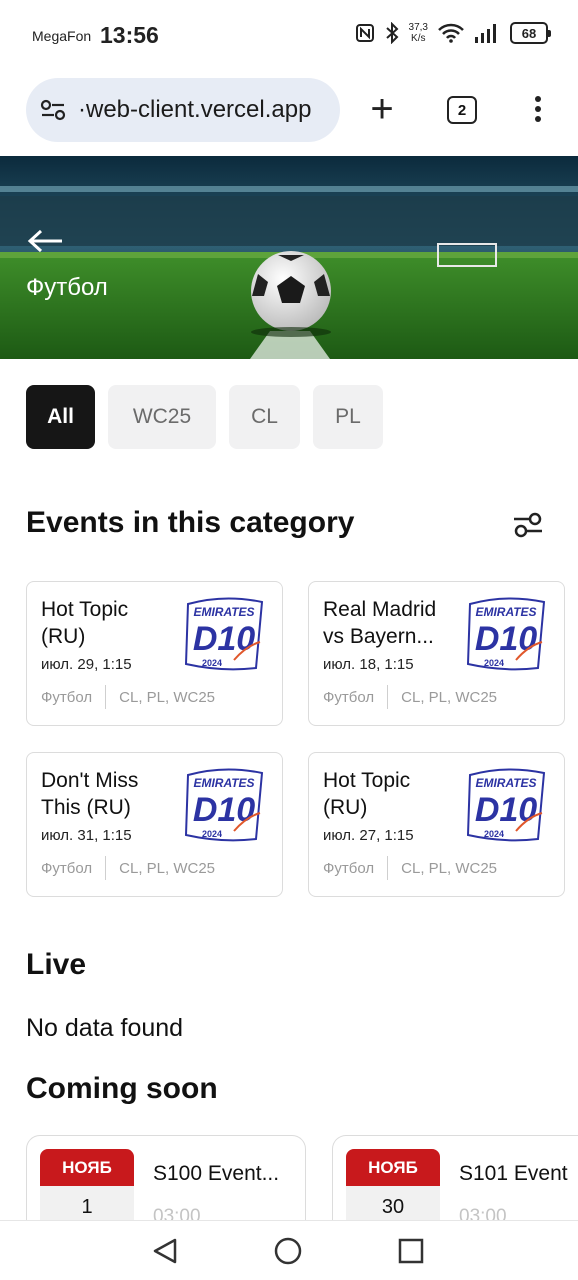 This screenshot has height=1280, width=578. Describe the element at coordinates (105, 1028) in the screenshot. I see `live-empty-message: No data found` at that location.